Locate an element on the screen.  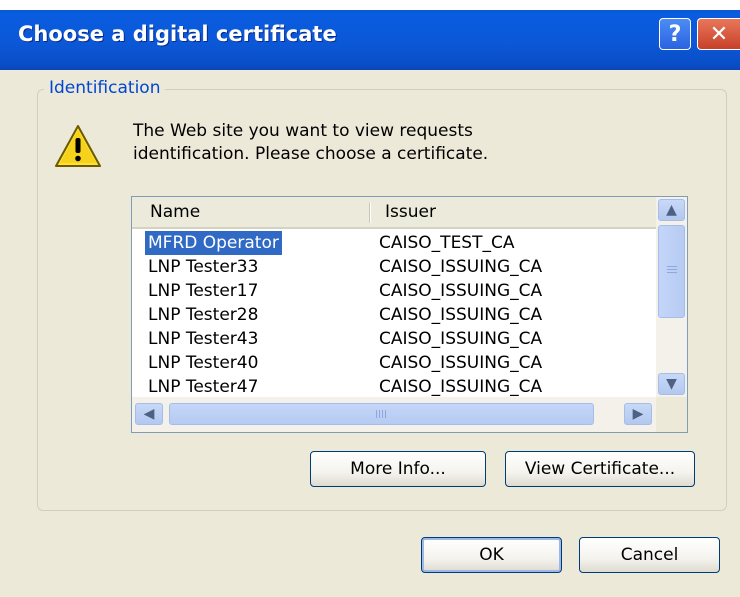
window-title: Choose a digital certificate is located at coordinates (177, 34).